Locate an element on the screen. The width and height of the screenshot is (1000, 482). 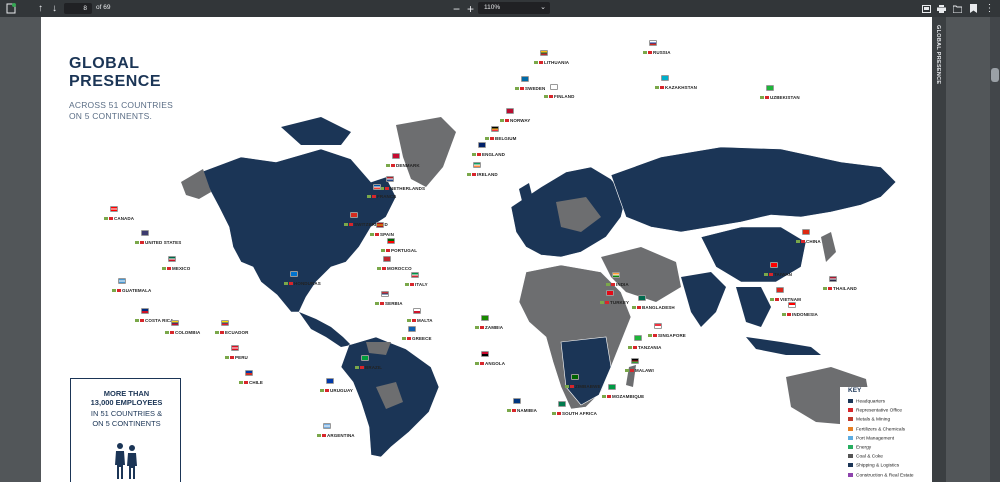
country-label: ARGENTINA is located at coordinates (336, 435).